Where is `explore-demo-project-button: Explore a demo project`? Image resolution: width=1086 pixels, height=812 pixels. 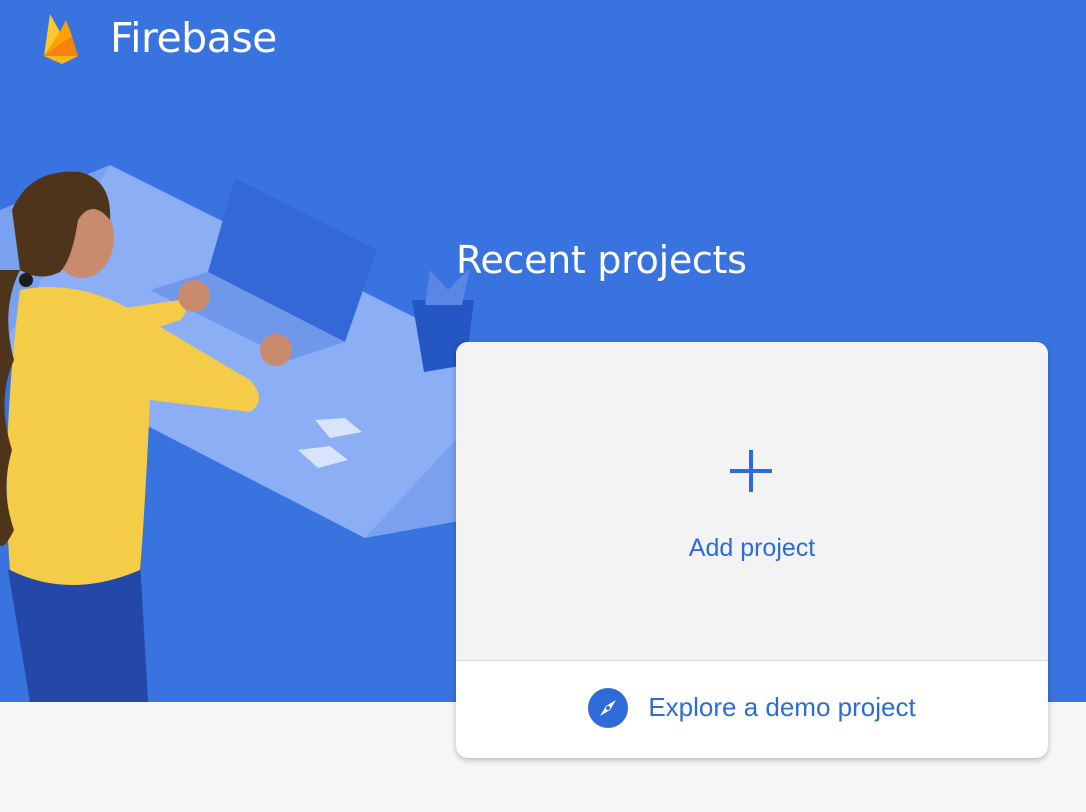 explore-demo-project-button: Explore a demo project is located at coordinates (752, 709).